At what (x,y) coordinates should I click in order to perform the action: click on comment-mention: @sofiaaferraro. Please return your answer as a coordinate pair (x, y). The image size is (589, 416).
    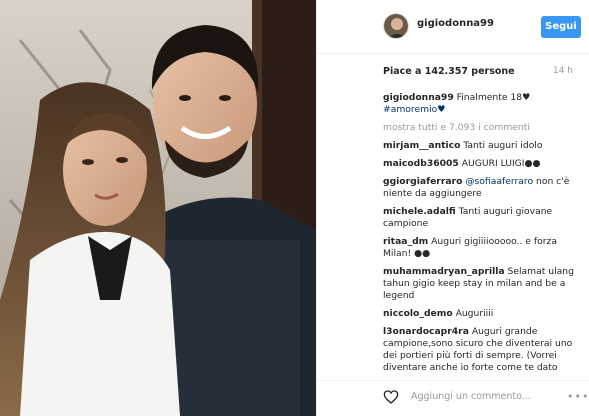
    Looking at the image, I should click on (499, 181).